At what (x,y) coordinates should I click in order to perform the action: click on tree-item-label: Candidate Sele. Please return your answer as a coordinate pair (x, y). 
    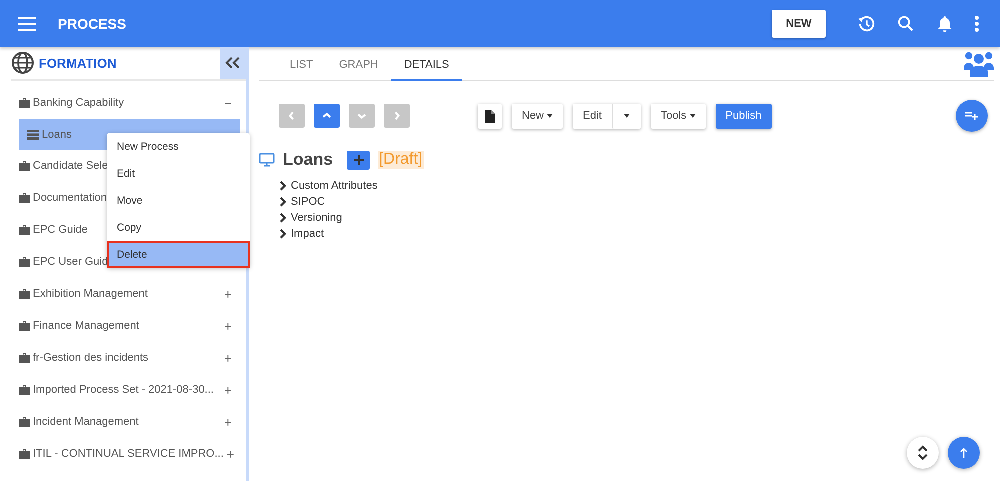
    Looking at the image, I should click on (70, 166).